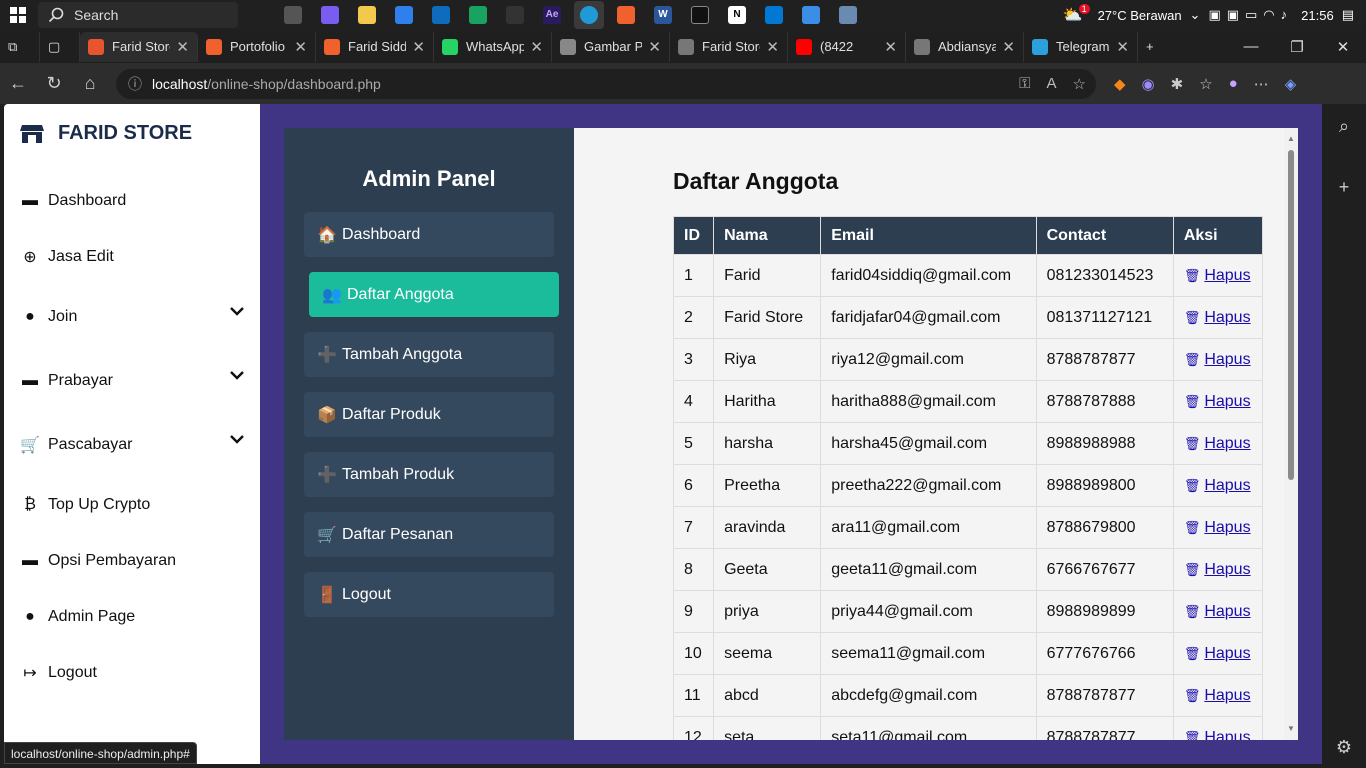 The image size is (1366, 768). Describe the element at coordinates (135, 84) in the screenshot. I see `info-icon: ⓘ` at that location.